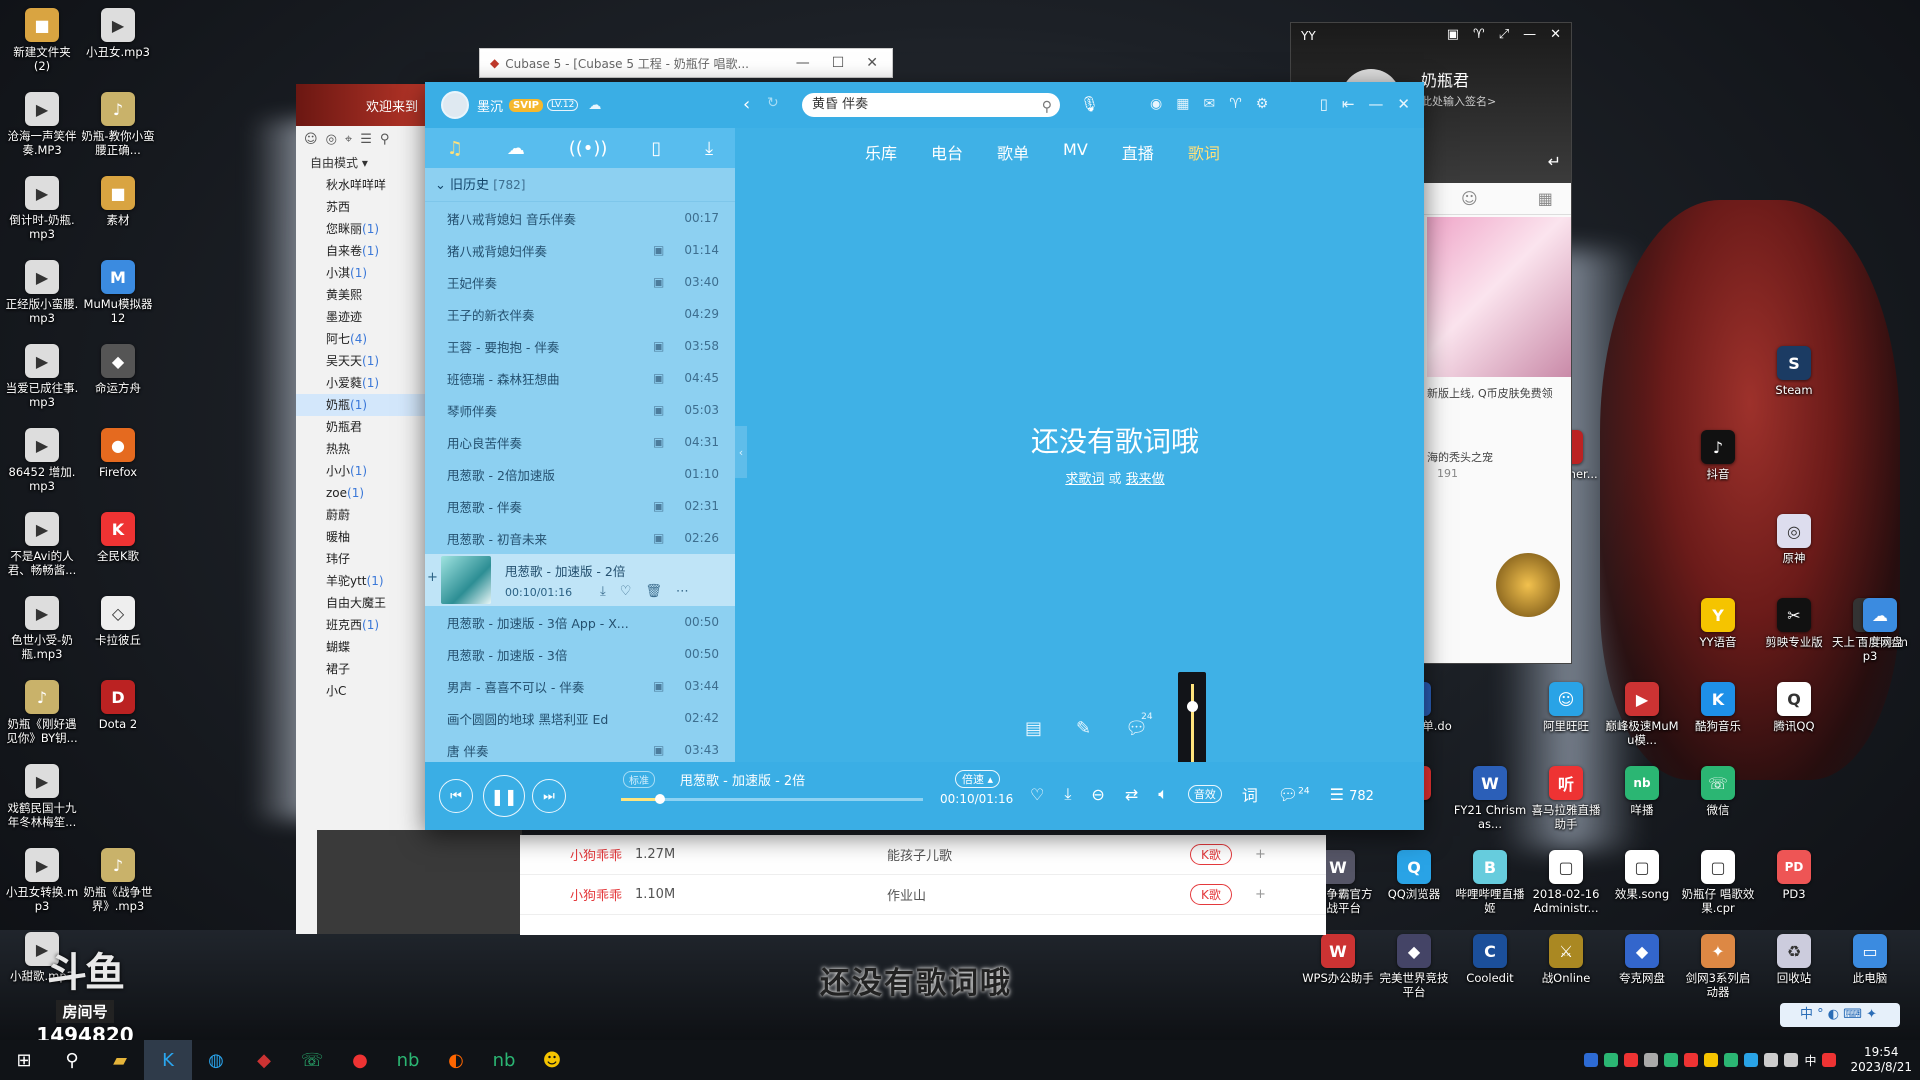 This screenshot has height=1080, width=1920. What do you see at coordinates (331, 139) in the screenshot?
I see `mic-icon: ◎` at bounding box center [331, 139].